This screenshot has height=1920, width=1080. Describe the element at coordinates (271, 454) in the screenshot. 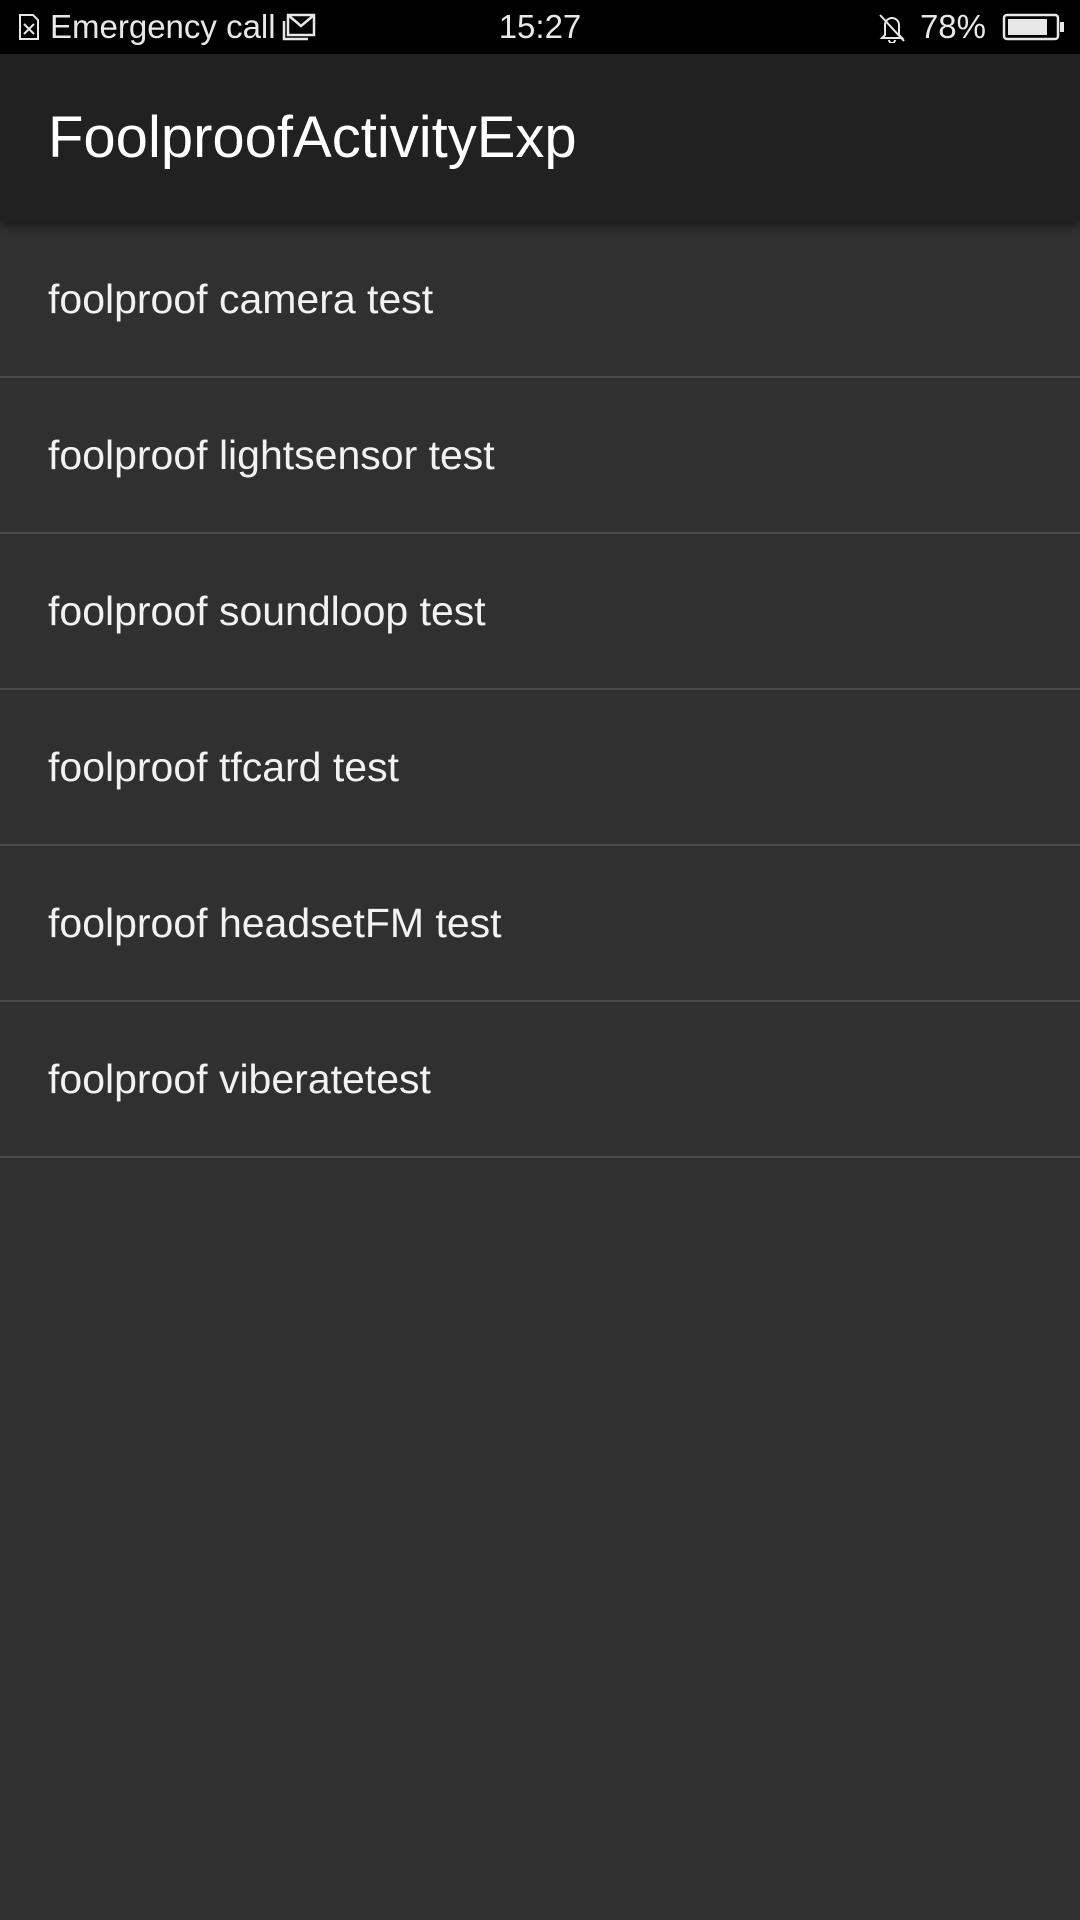

I see `list-item-label: foolproof lightsensor test` at that location.